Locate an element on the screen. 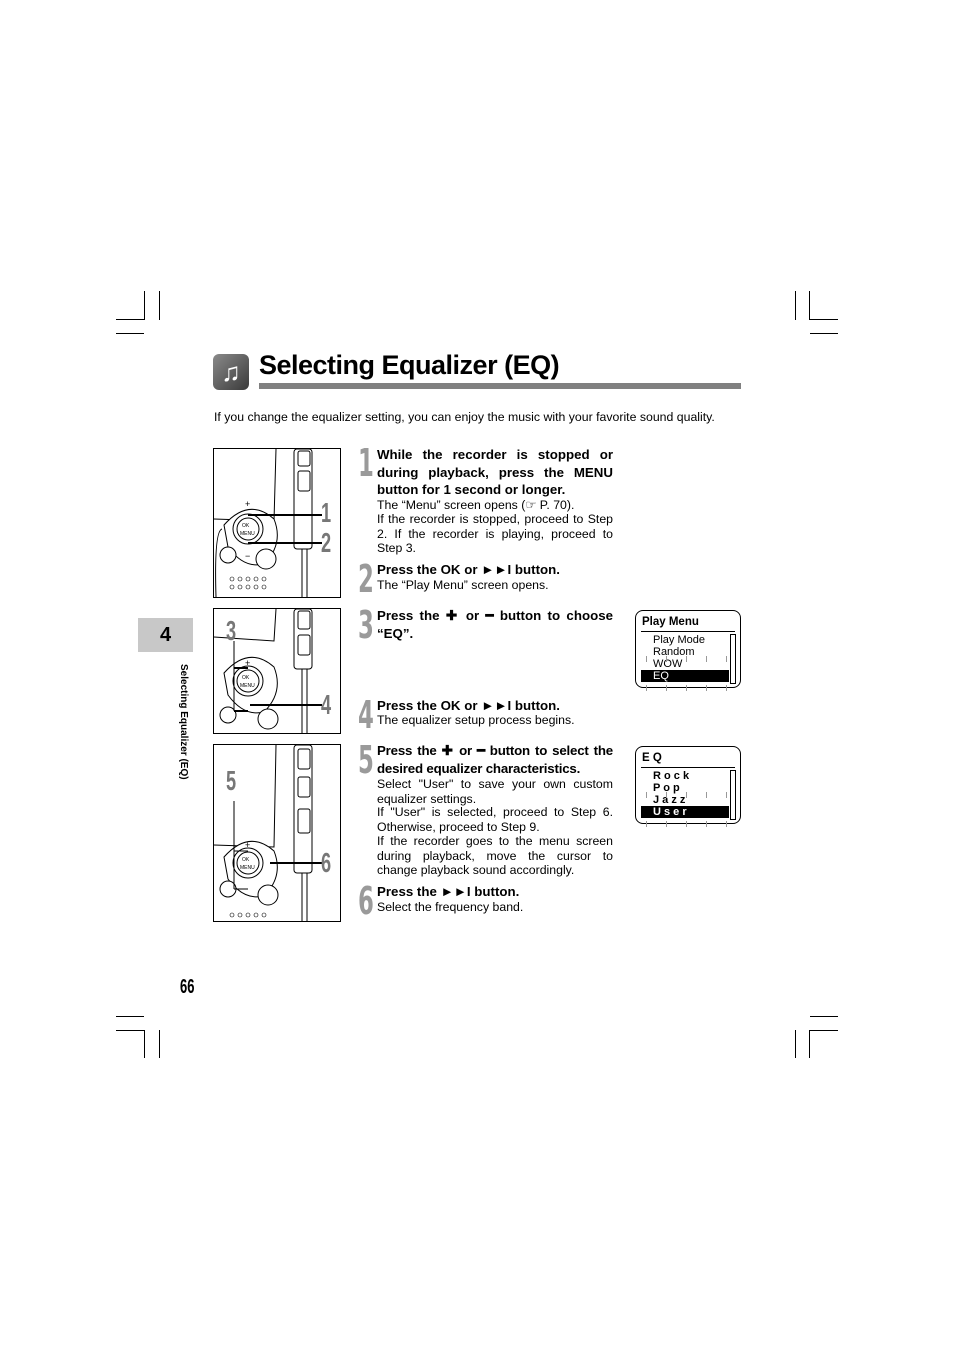 The width and height of the screenshot is (954, 1351). step-number: 6 is located at coordinates (366, 901).